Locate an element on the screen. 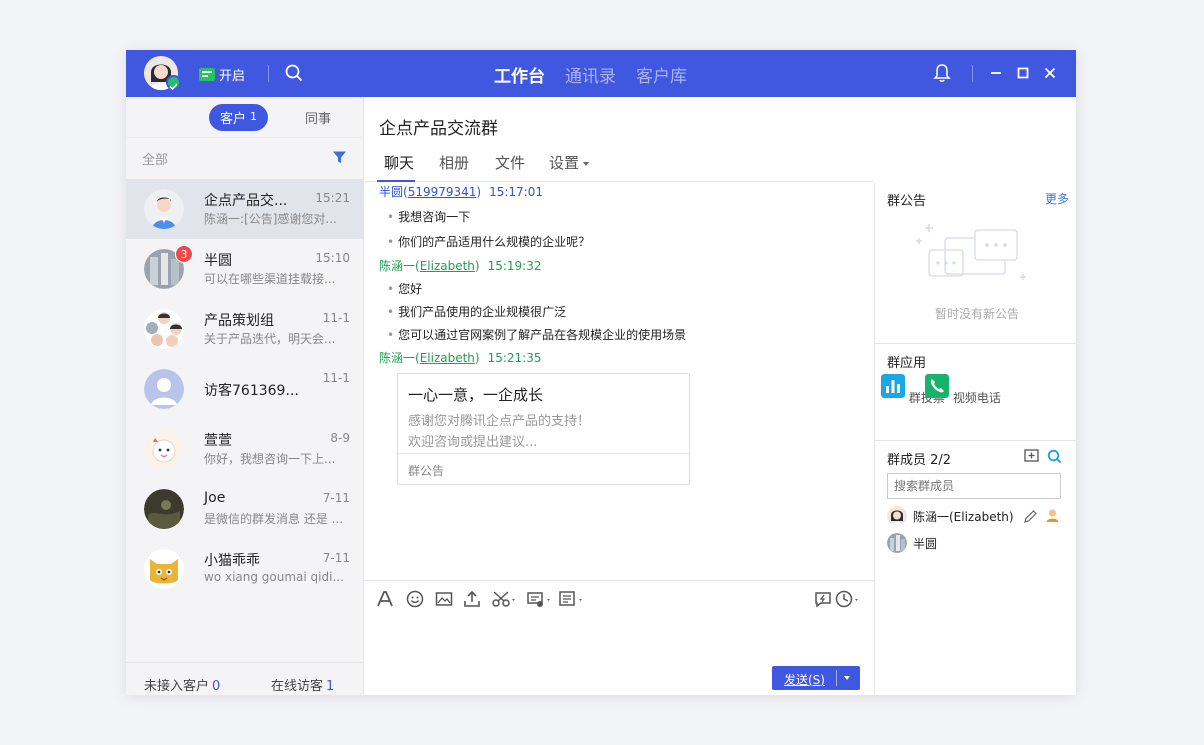 Image resolution: width=1204 pixels, height=745 pixels. message-composer: 发送(S) is located at coordinates (619, 637).